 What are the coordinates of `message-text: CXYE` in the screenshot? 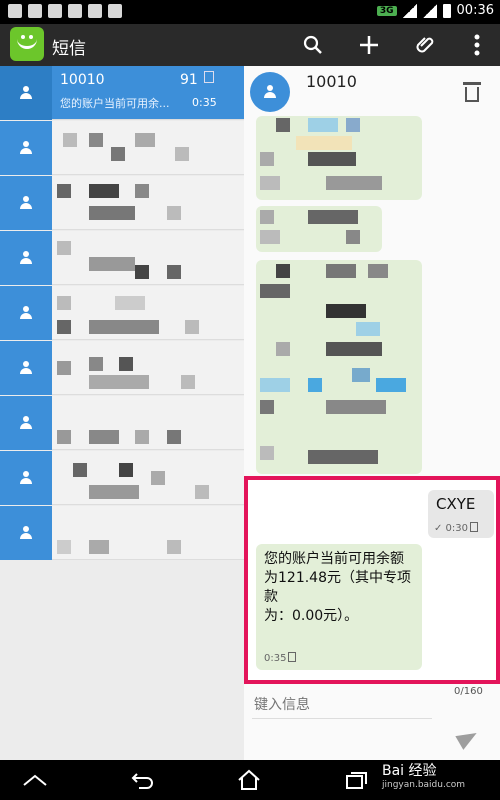 It's located at (456, 504).